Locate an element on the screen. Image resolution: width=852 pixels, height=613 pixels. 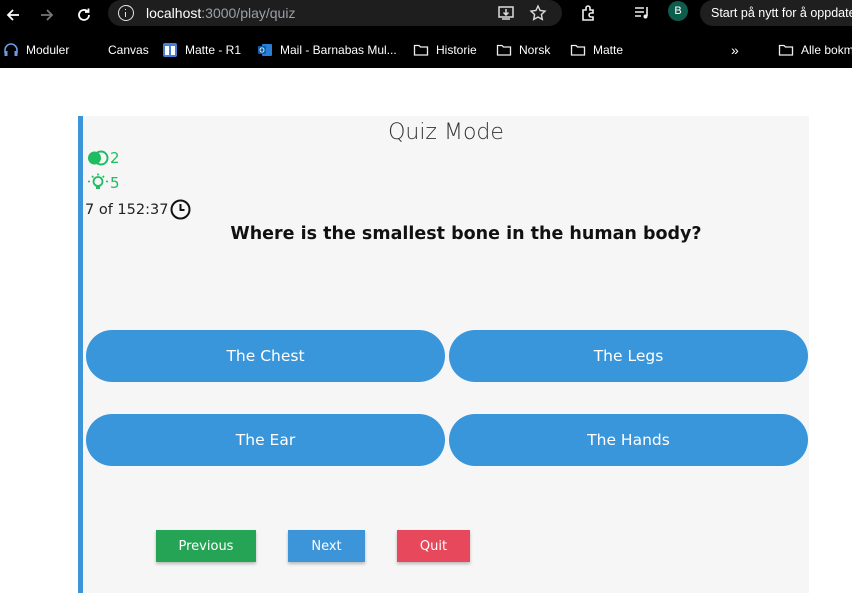
media-control-icon is located at coordinates (642, 13).